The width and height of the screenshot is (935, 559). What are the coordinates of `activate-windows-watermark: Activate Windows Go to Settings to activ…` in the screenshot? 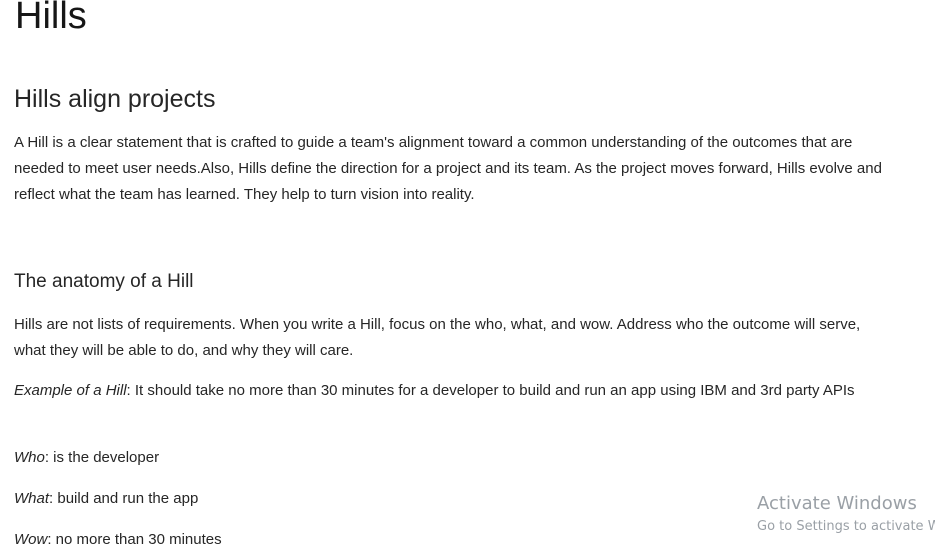 It's located at (846, 515).